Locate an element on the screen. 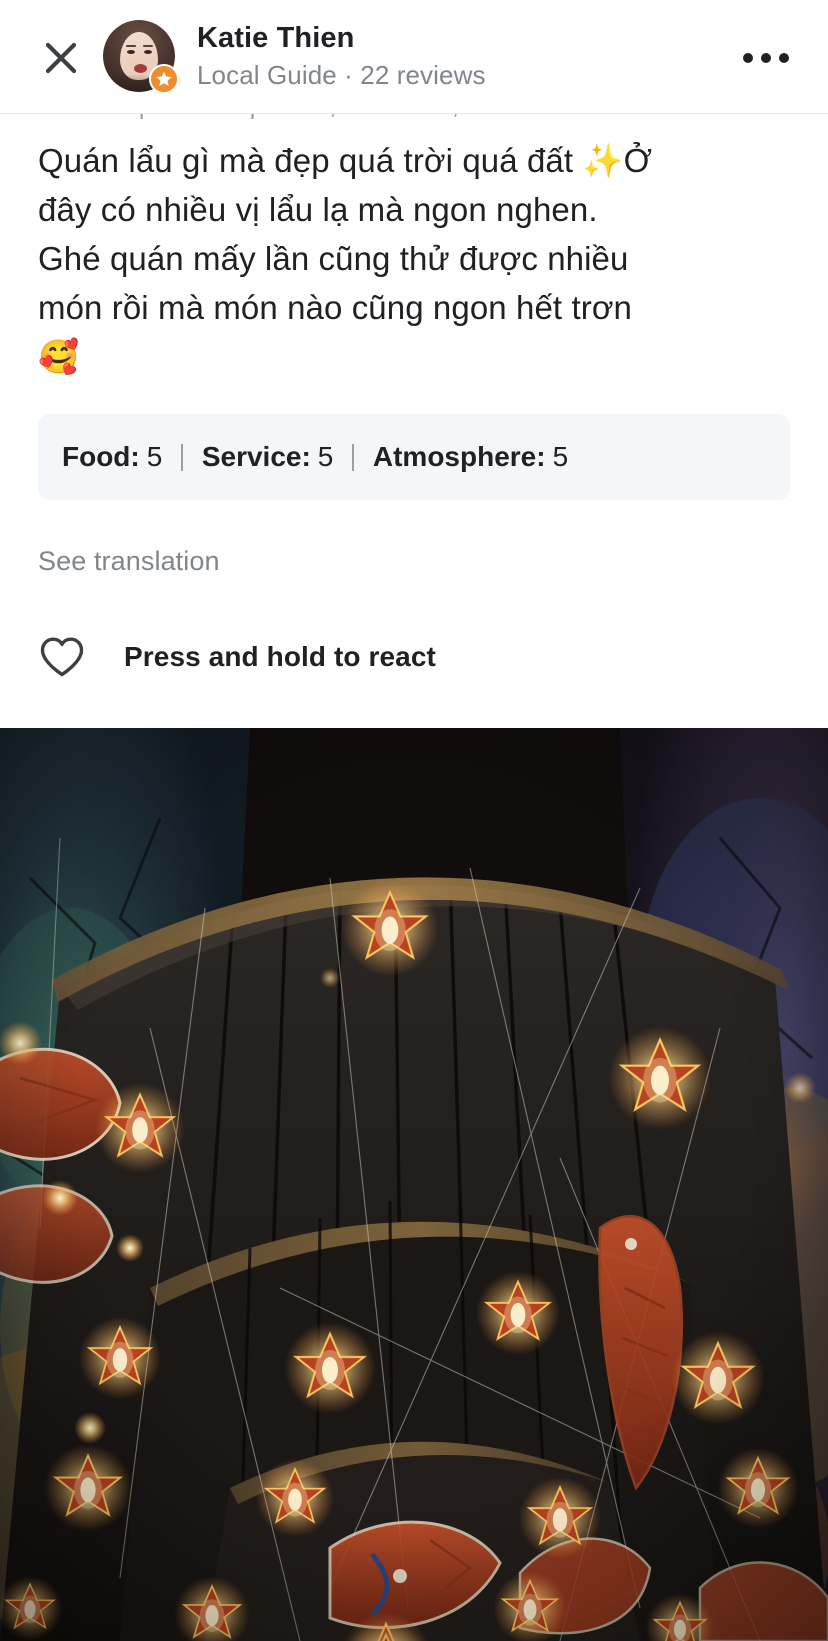 The width and height of the screenshot is (828, 1641). more-options-icon-dot3 is located at coordinates (784, 58).